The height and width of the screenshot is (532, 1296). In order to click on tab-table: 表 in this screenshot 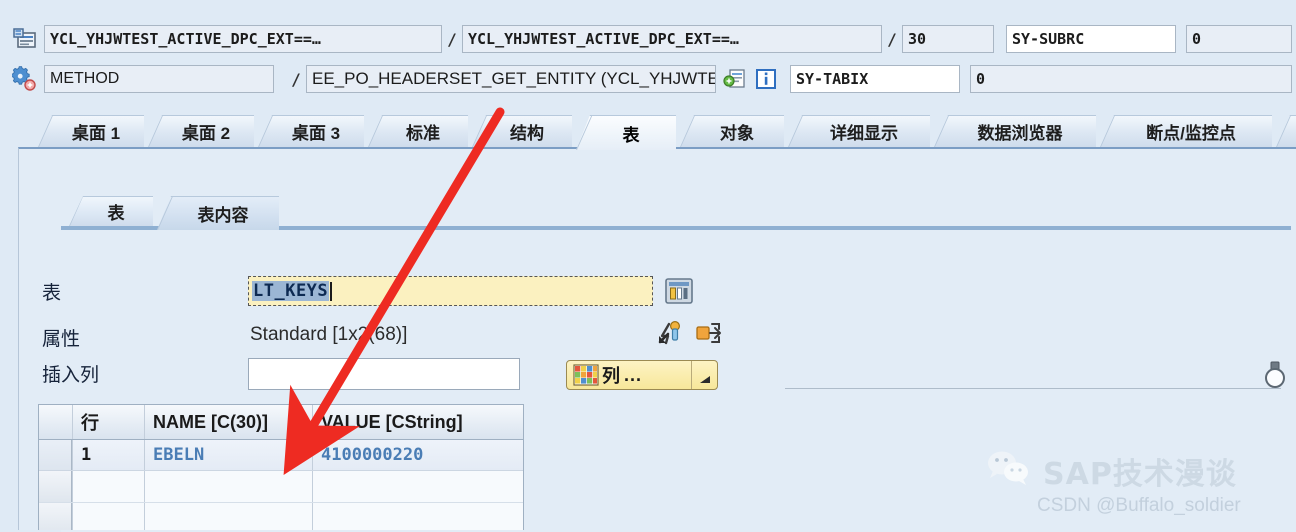, I will do `click(626, 132)`.